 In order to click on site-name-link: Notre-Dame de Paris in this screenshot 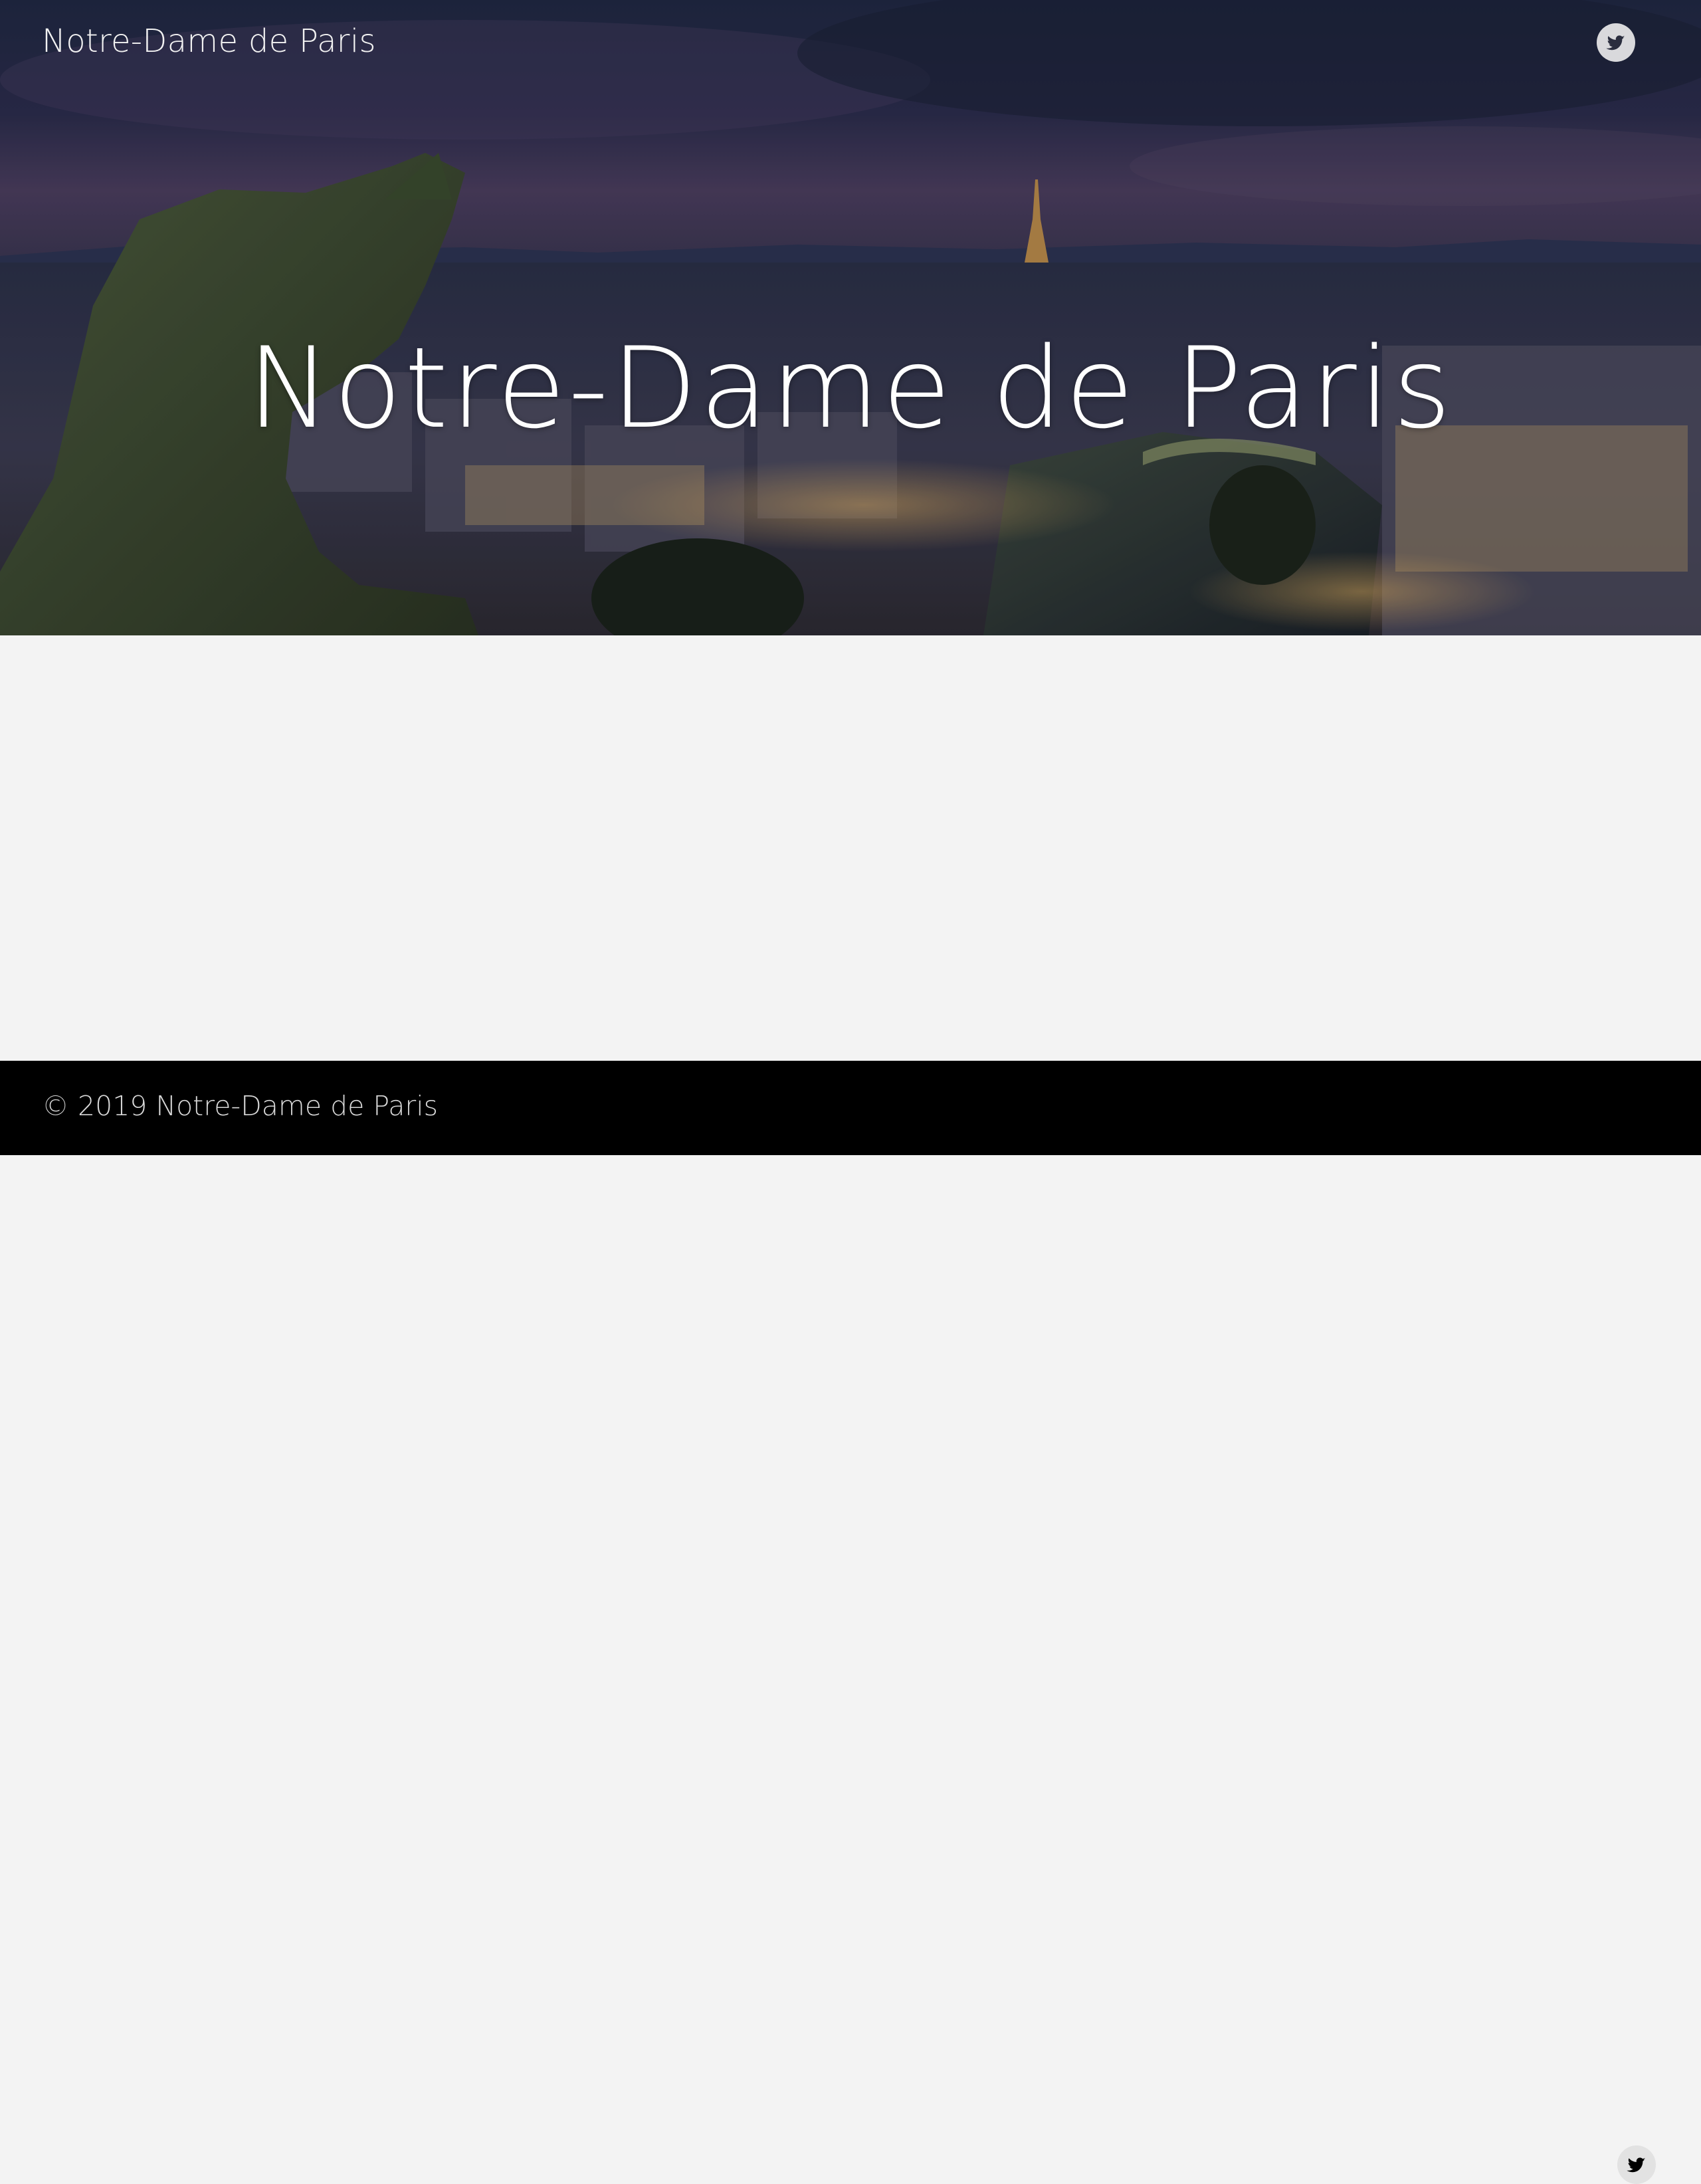, I will do `click(209, 41)`.